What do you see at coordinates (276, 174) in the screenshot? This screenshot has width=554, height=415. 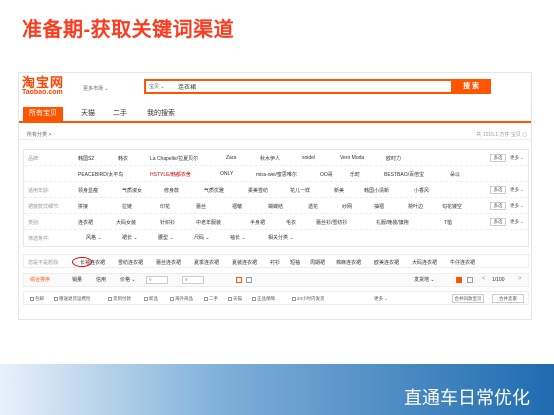 I see `filter-option: miss-wei/蜜思唯尔` at bounding box center [276, 174].